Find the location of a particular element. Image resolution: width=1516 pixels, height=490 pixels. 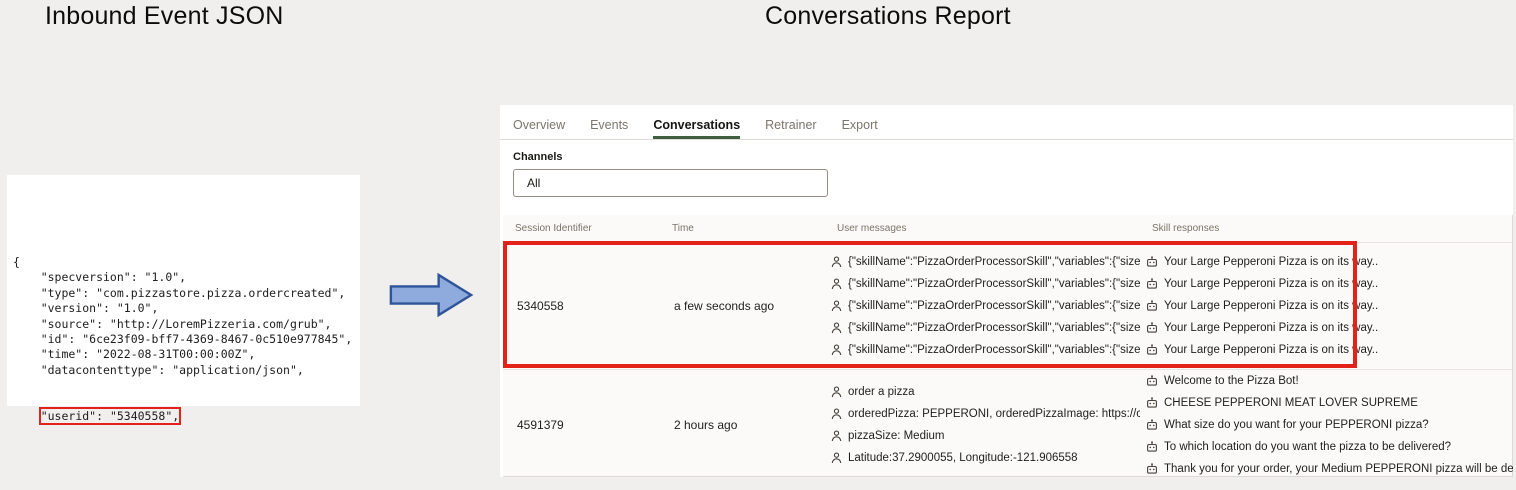

tab-retrainer: Retrainer is located at coordinates (790, 128).